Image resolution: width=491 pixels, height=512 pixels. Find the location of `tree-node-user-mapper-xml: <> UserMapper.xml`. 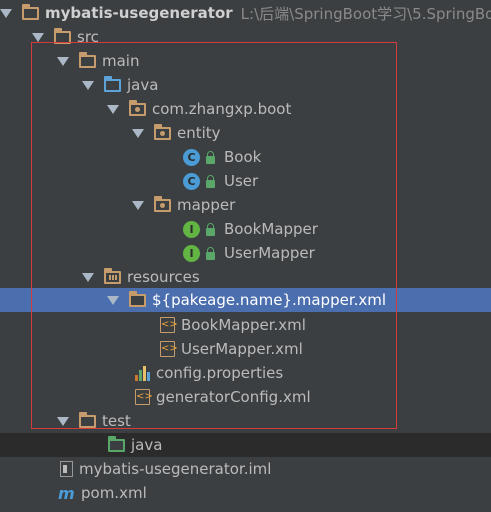

tree-node-user-mapper-xml: <> UserMapper.xml is located at coordinates (245, 349).